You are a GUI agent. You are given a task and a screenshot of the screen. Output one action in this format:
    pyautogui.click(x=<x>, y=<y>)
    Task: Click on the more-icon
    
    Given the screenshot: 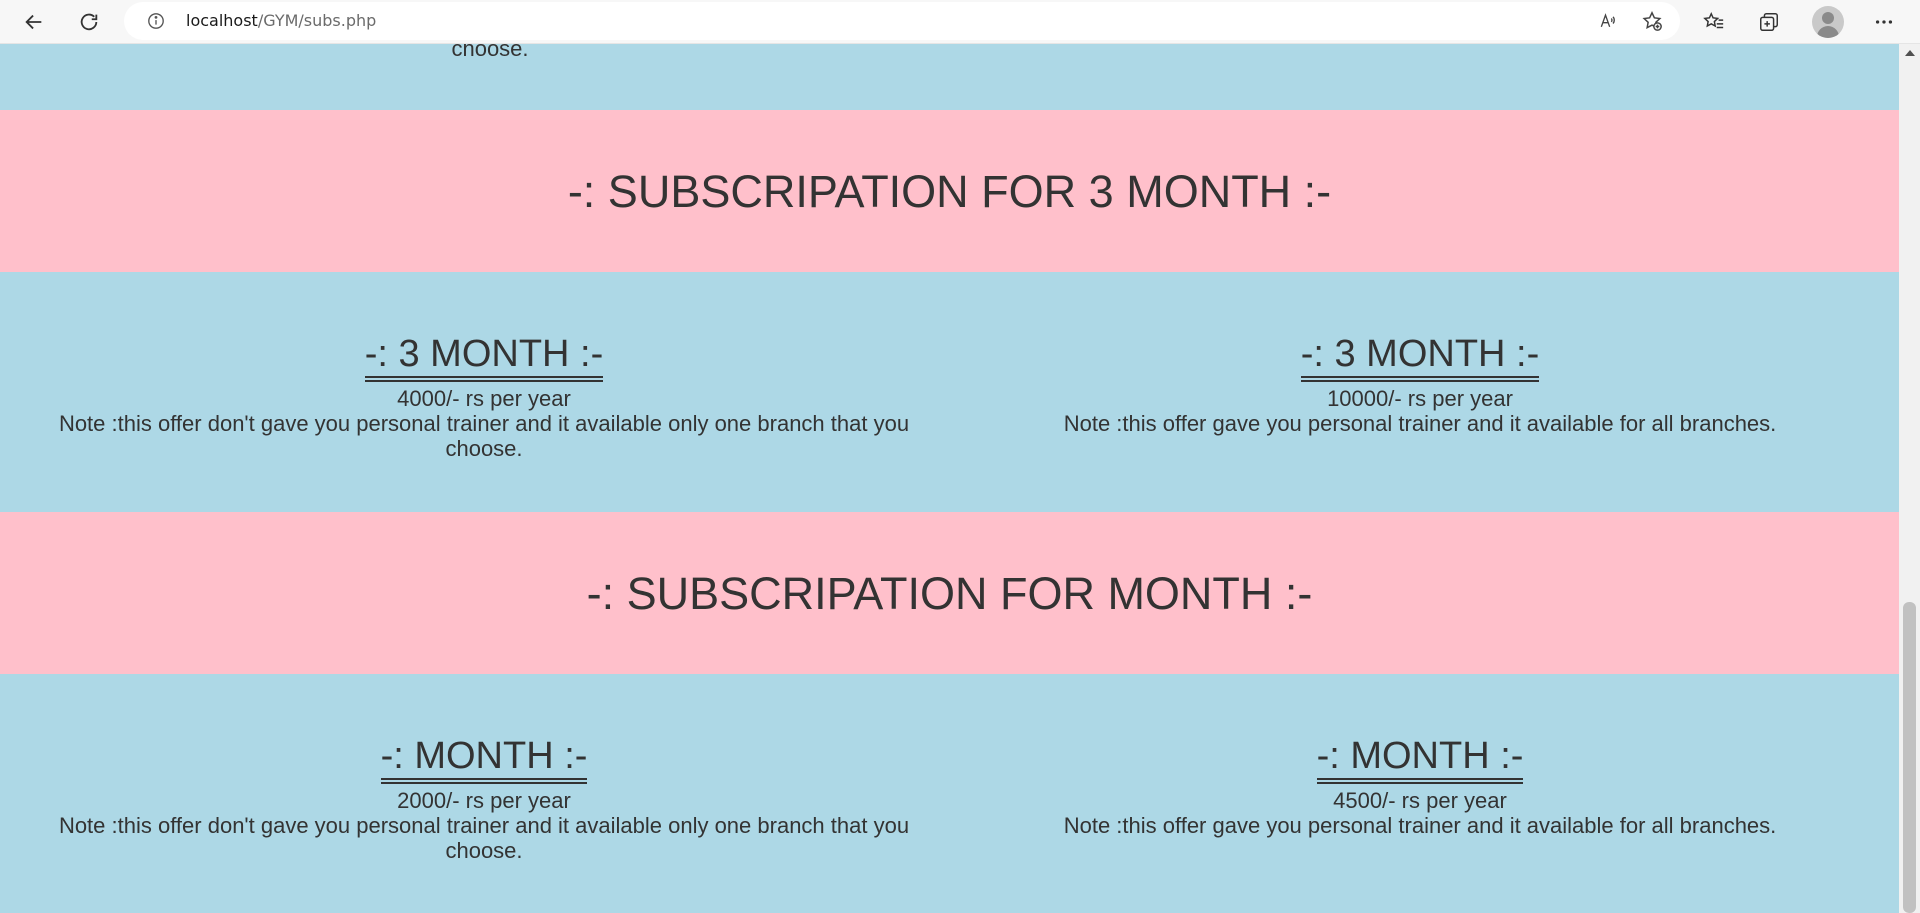 What is the action you would take?
    pyautogui.click(x=1884, y=22)
    